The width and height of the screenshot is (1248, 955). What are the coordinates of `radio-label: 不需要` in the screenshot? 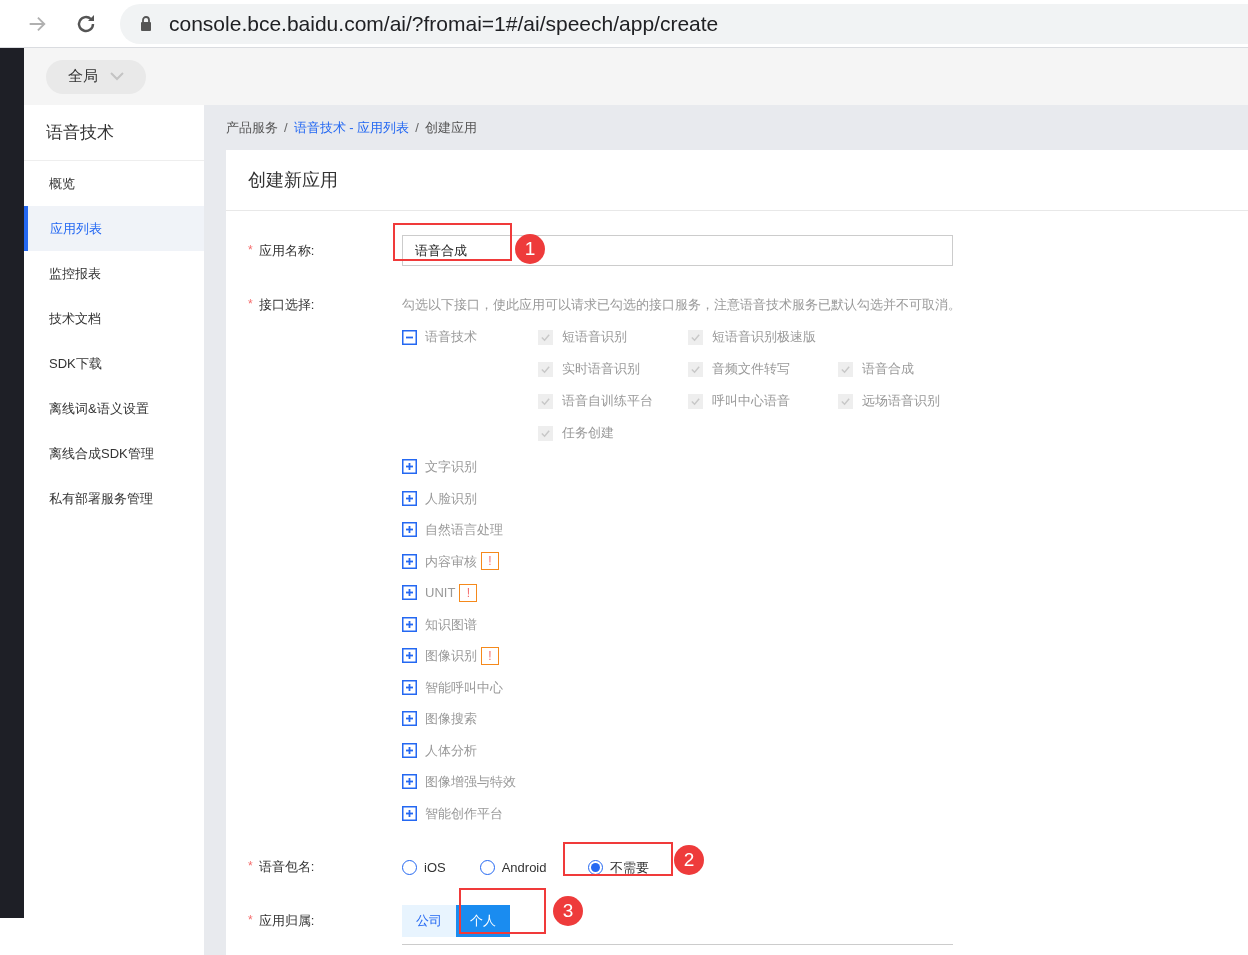 It's located at (630, 868).